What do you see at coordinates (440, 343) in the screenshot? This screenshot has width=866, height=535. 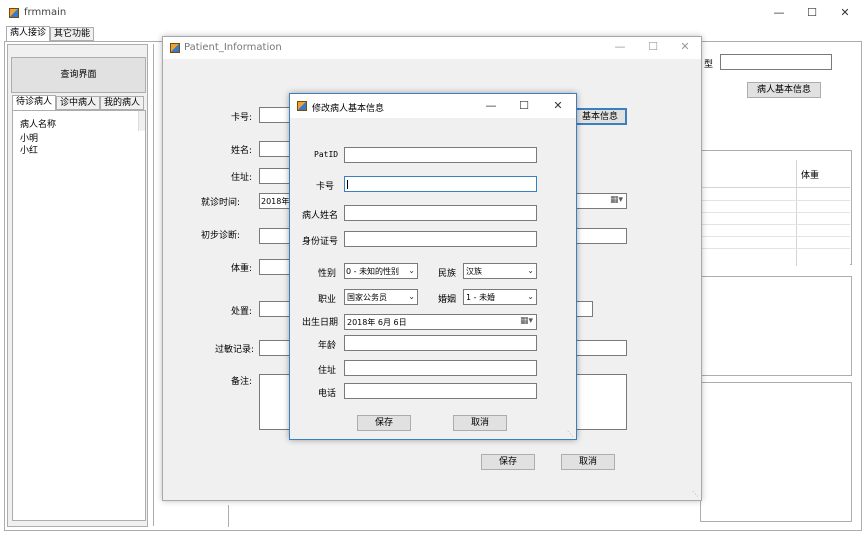 I see `age-input` at bounding box center [440, 343].